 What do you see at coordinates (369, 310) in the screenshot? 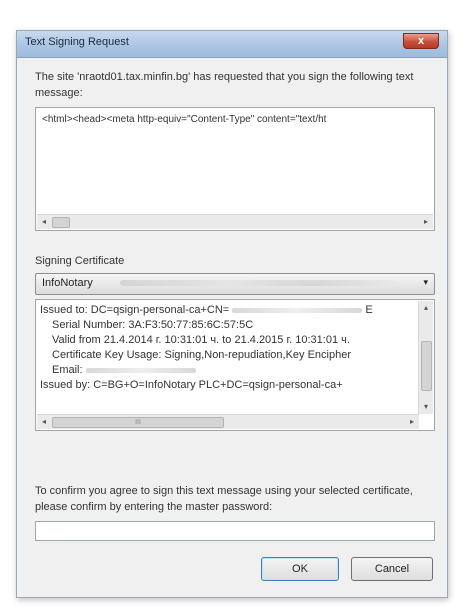
I see `issued-to-tail: E` at bounding box center [369, 310].